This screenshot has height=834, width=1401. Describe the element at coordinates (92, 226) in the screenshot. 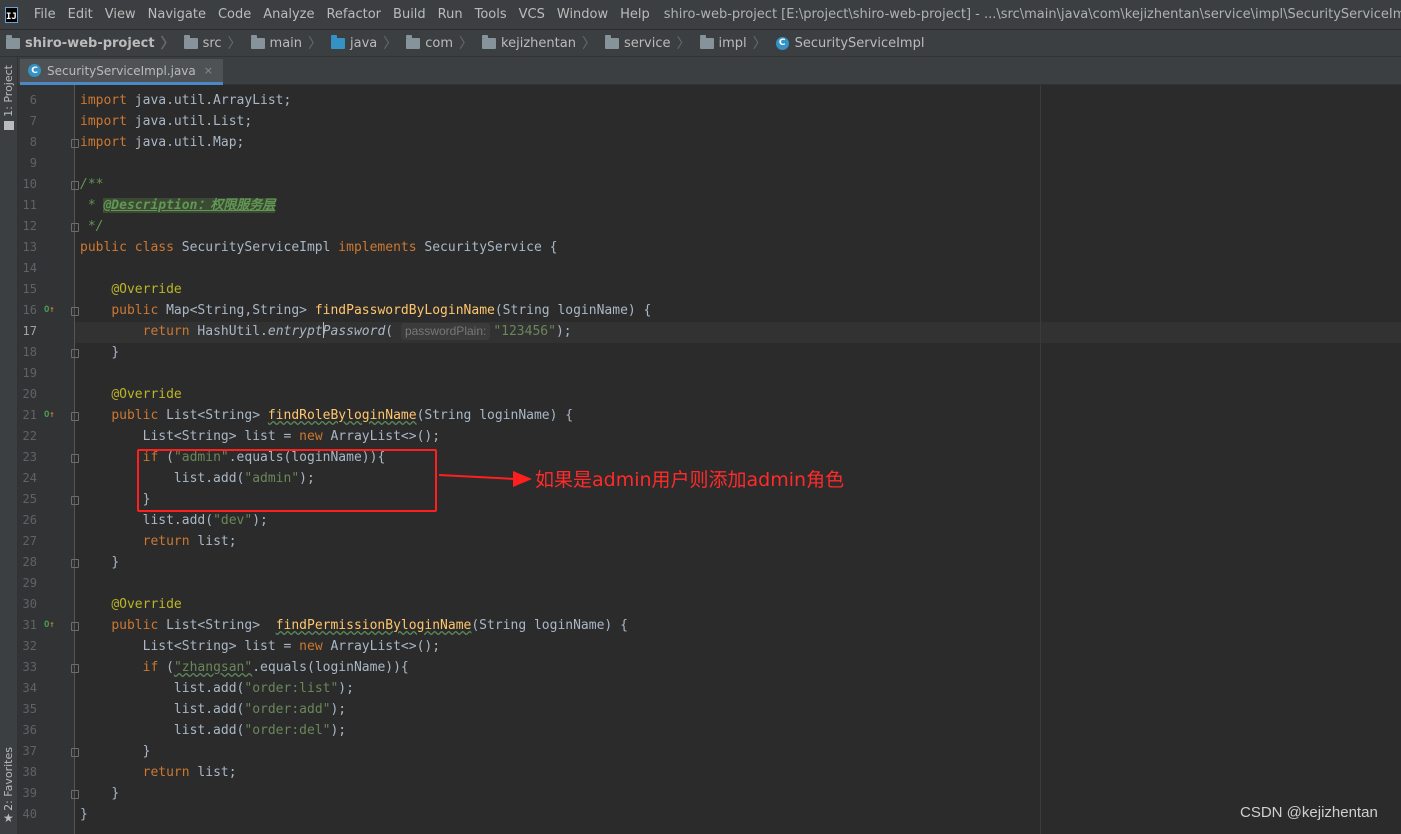

I see `code-line: */` at that location.